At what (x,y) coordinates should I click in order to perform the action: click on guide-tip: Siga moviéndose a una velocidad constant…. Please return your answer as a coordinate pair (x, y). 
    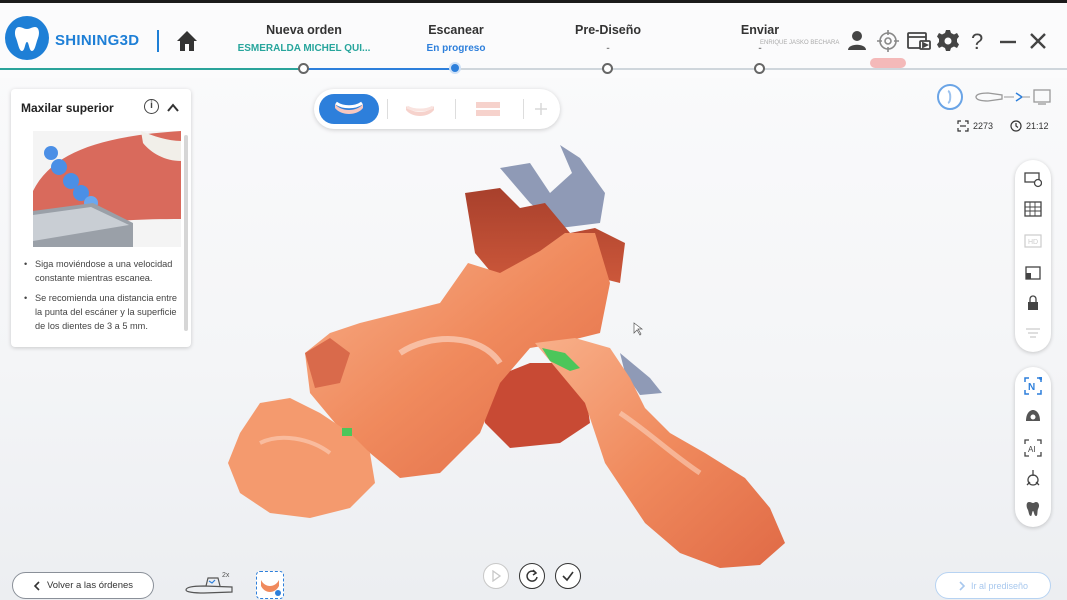
    Looking at the image, I should click on (102, 271).